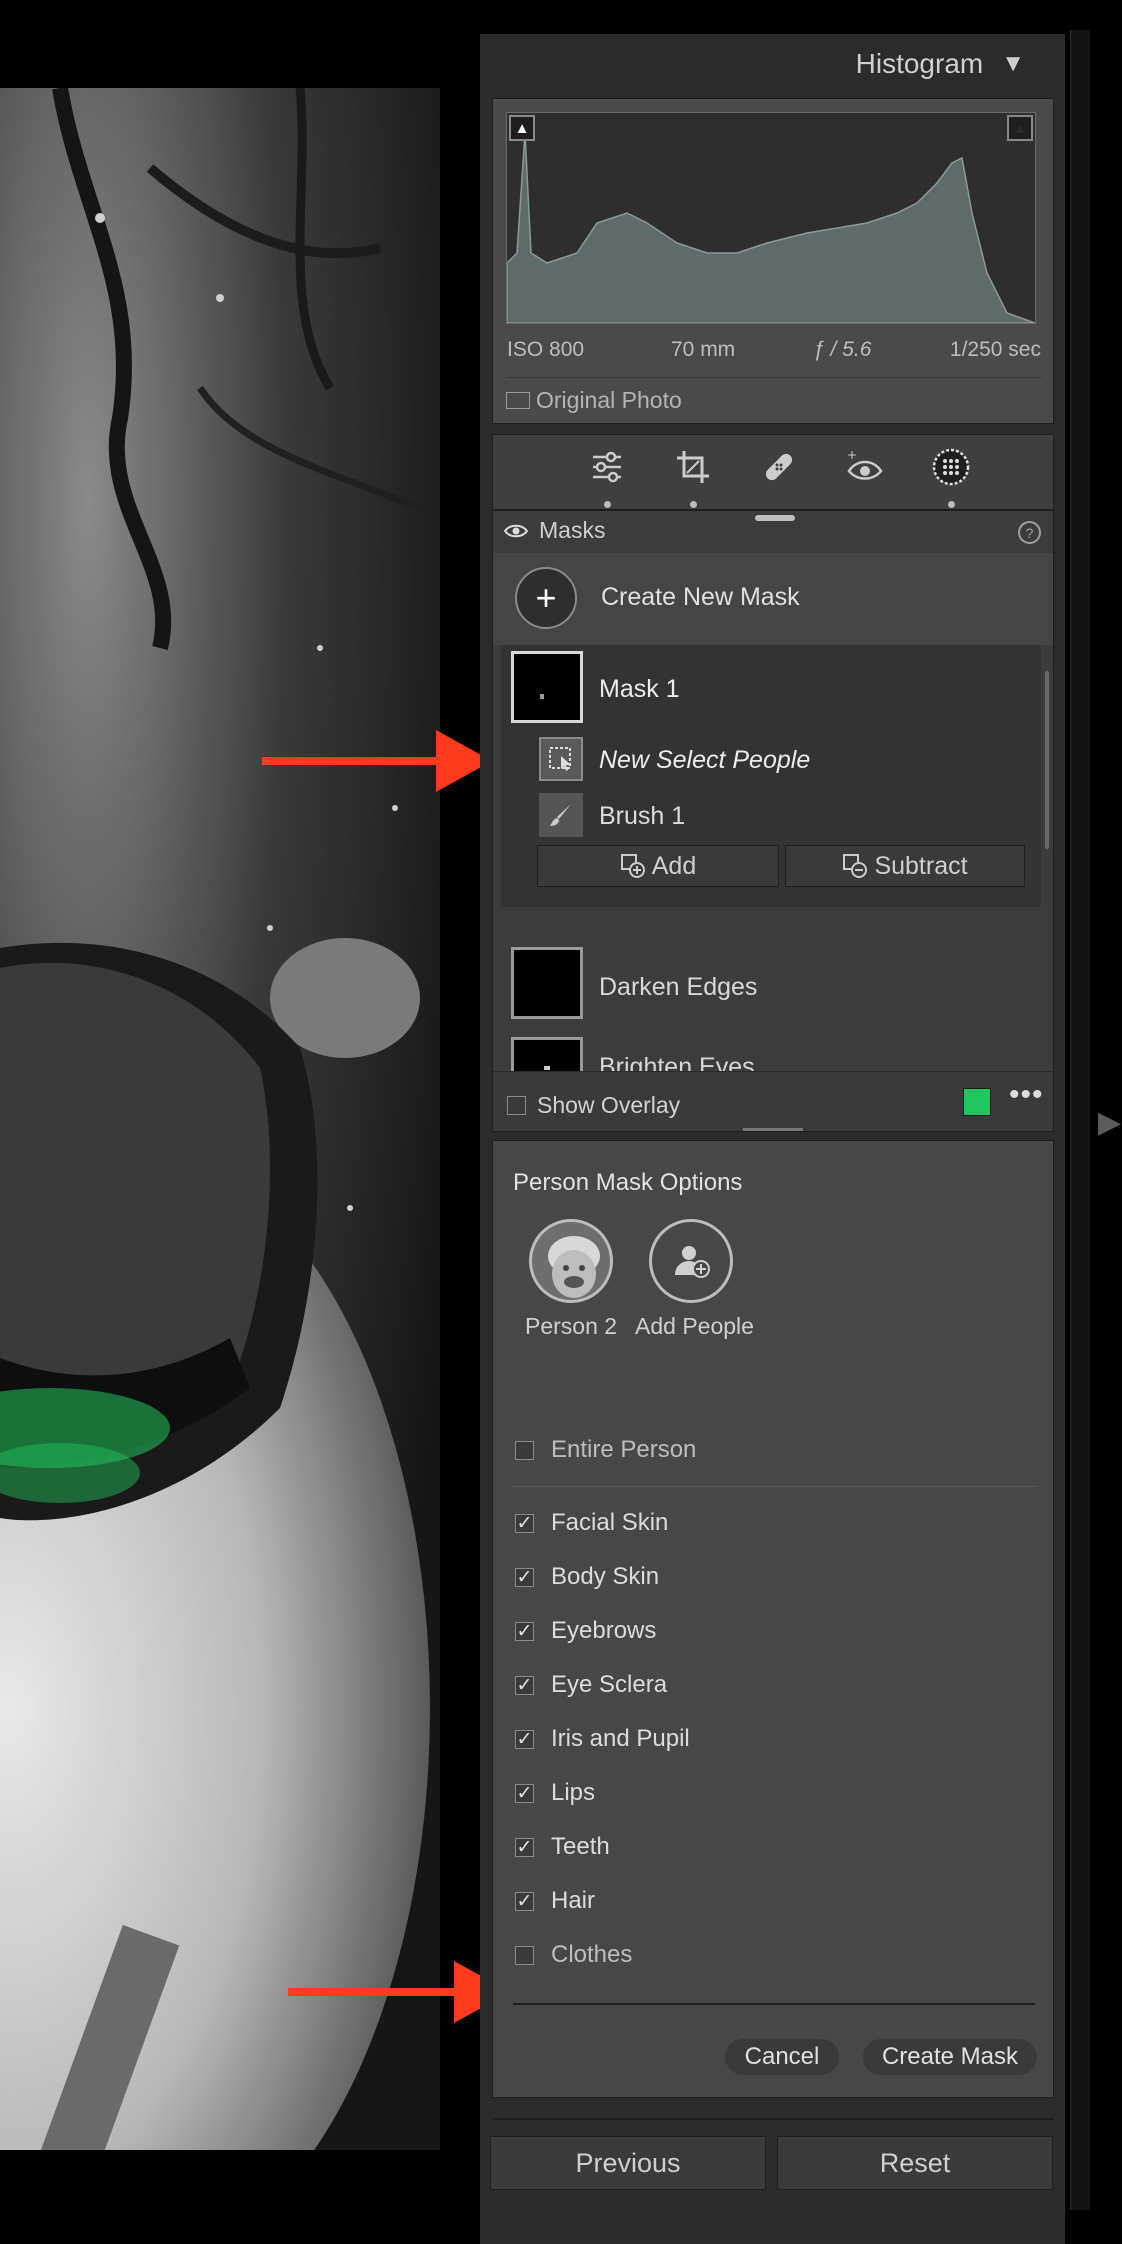 The height and width of the screenshot is (2244, 1122). Describe the element at coordinates (774, 377) in the screenshot. I see `divider` at that location.